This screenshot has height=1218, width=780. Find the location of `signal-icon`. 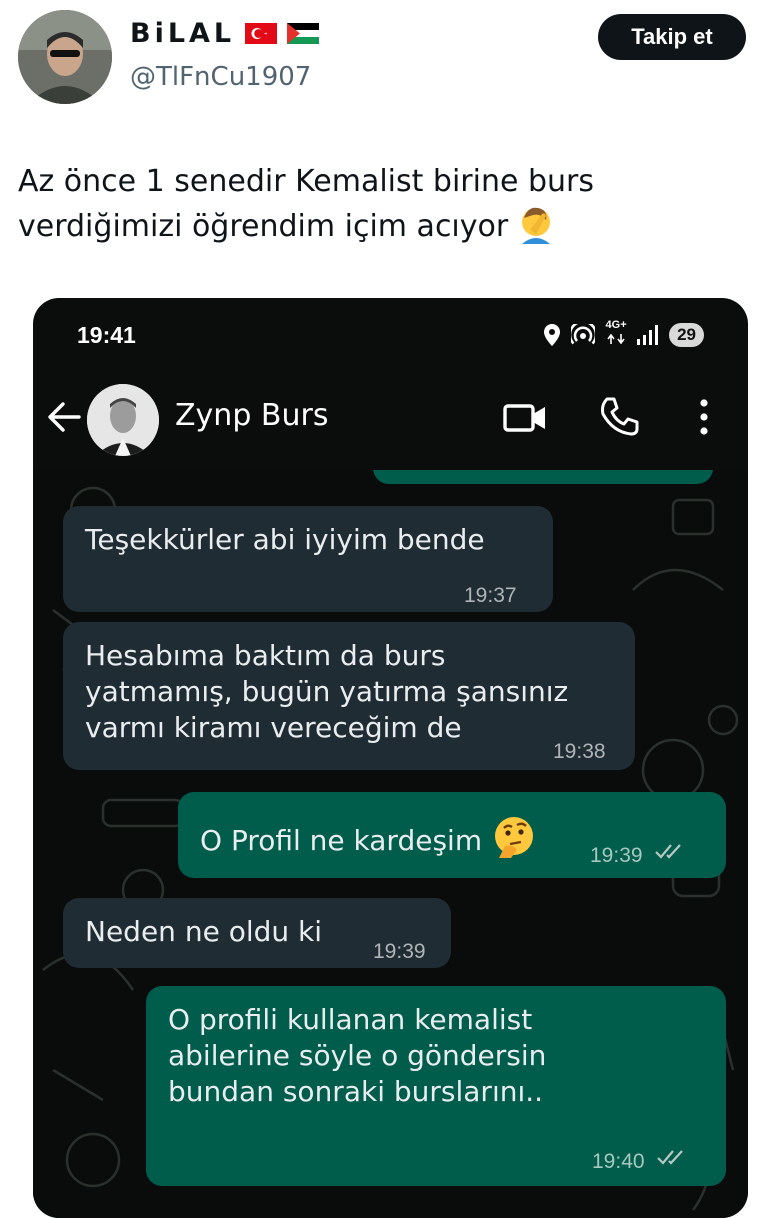

signal-icon is located at coordinates (648, 334).